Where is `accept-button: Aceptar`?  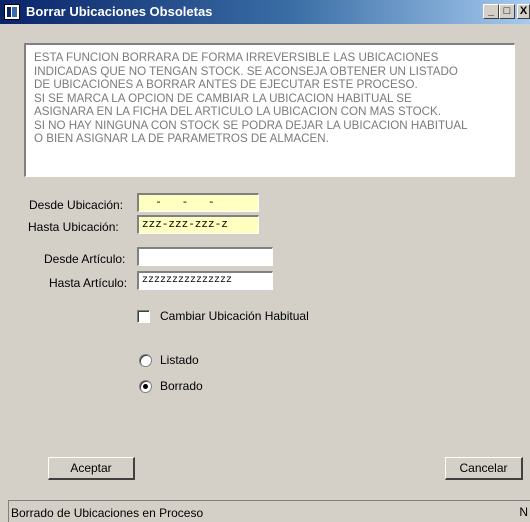
accept-button: Aceptar is located at coordinates (91, 468).